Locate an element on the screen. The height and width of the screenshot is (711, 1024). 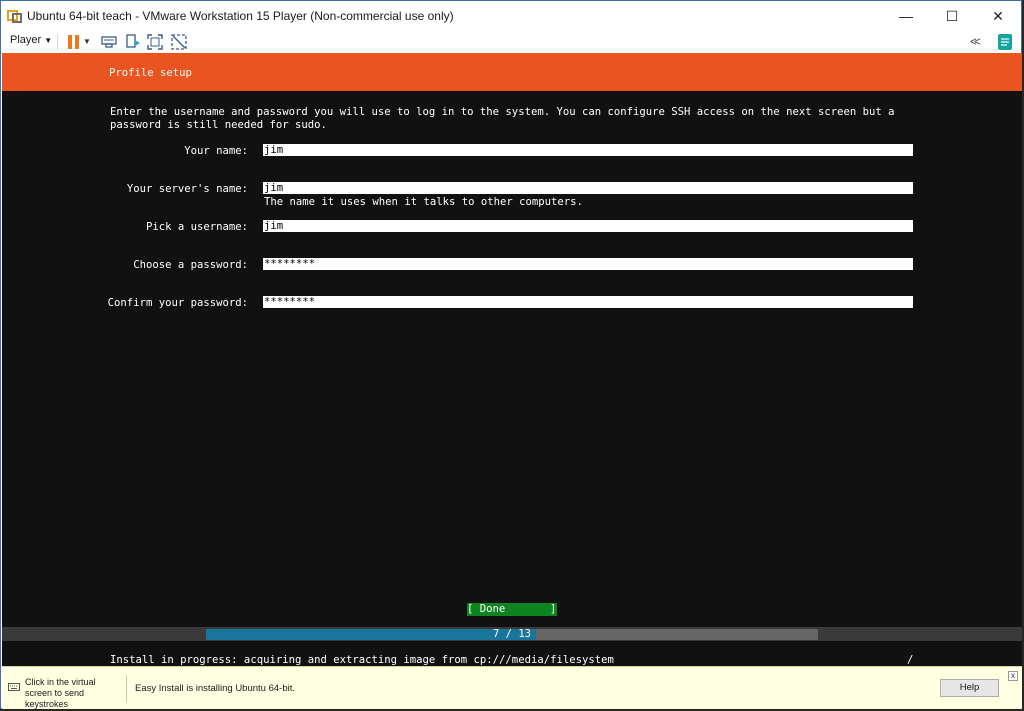
unity-mode-icon is located at coordinates (179, 42).